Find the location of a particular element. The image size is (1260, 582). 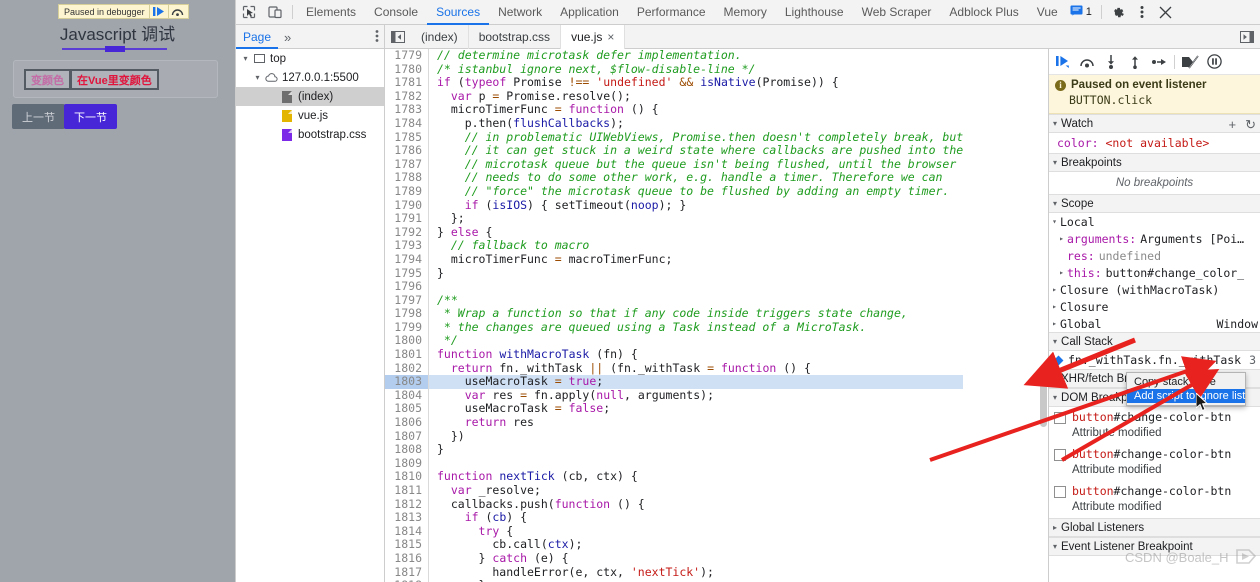

code-line: 1812 callbacks.push(function () { is located at coordinates (674, 504).